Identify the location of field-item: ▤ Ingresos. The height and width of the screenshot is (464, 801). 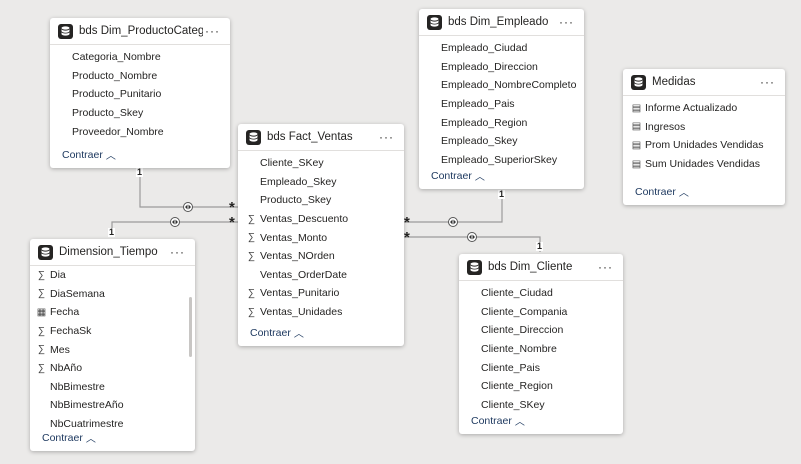
(708, 127).